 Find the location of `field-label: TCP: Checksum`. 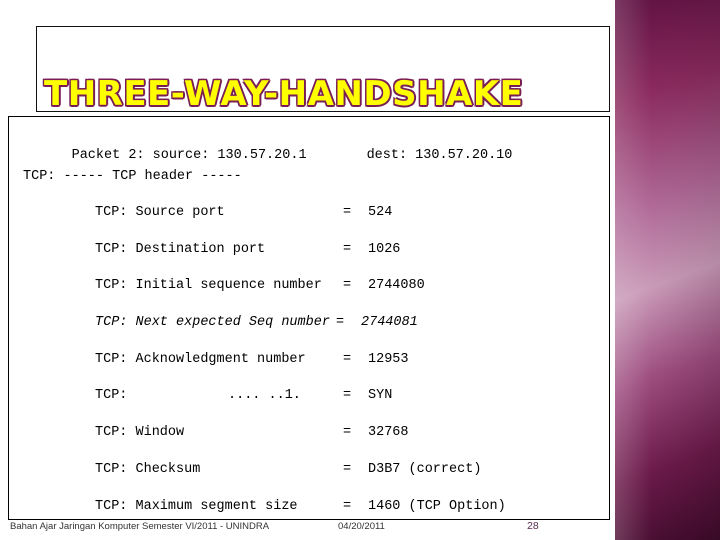

field-label: TCP: Checksum is located at coordinates (148, 469).